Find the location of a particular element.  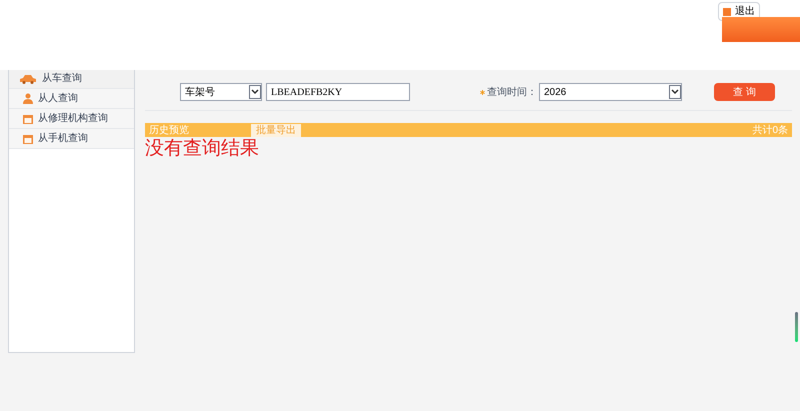

car-icon is located at coordinates (28, 79).